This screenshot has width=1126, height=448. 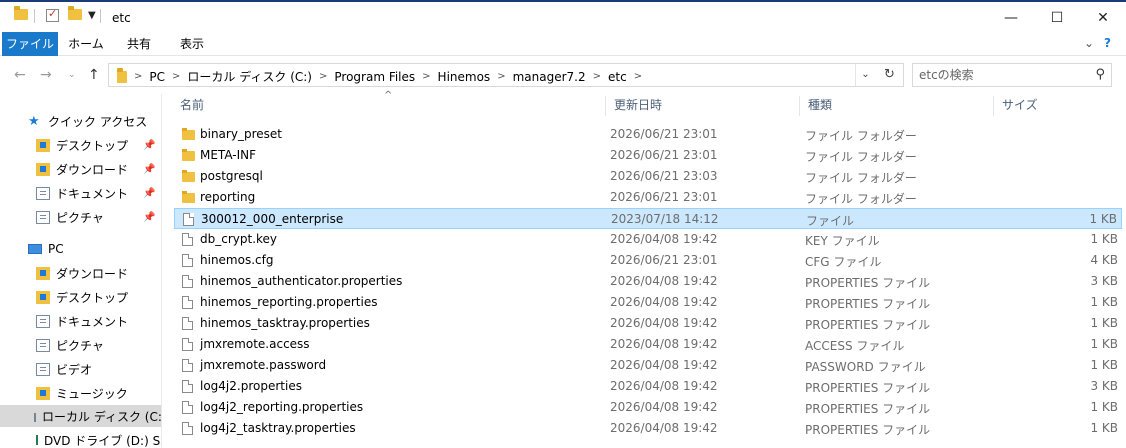 What do you see at coordinates (1057, 18) in the screenshot?
I see `maximize-button: ☐` at bounding box center [1057, 18].